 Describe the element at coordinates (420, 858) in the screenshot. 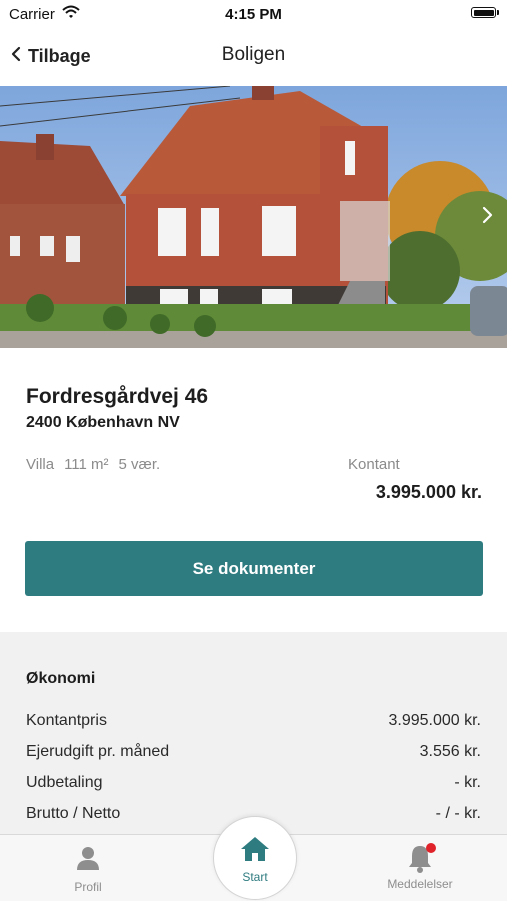

I see `bell-icon` at that location.